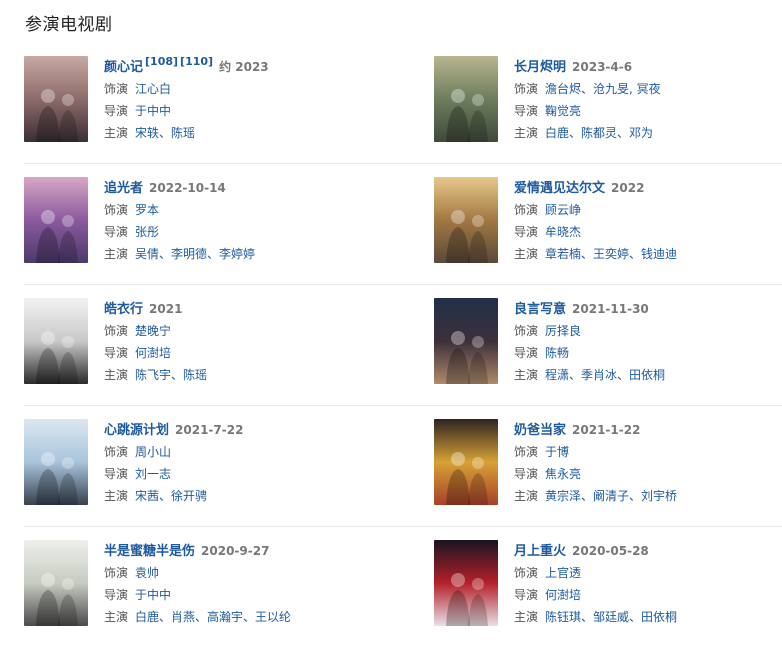 Image resolution: width=782 pixels, height=650 pixels. What do you see at coordinates (540, 430) in the screenshot?
I see `series-title-link: 奶爸当家` at bounding box center [540, 430].